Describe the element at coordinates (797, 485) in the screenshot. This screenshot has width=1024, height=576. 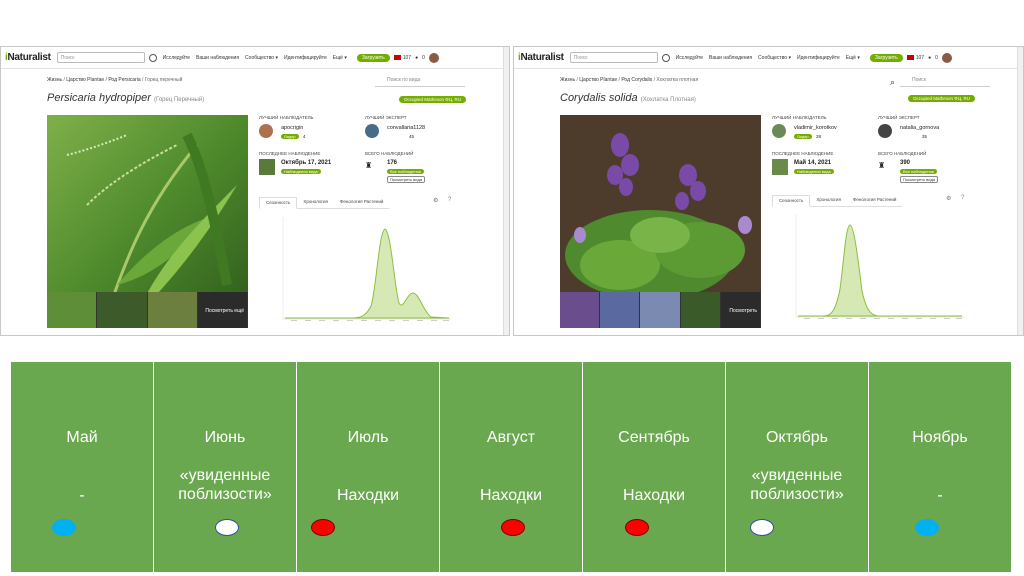
I see `month-status: «увиденные поблизости»` at that location.